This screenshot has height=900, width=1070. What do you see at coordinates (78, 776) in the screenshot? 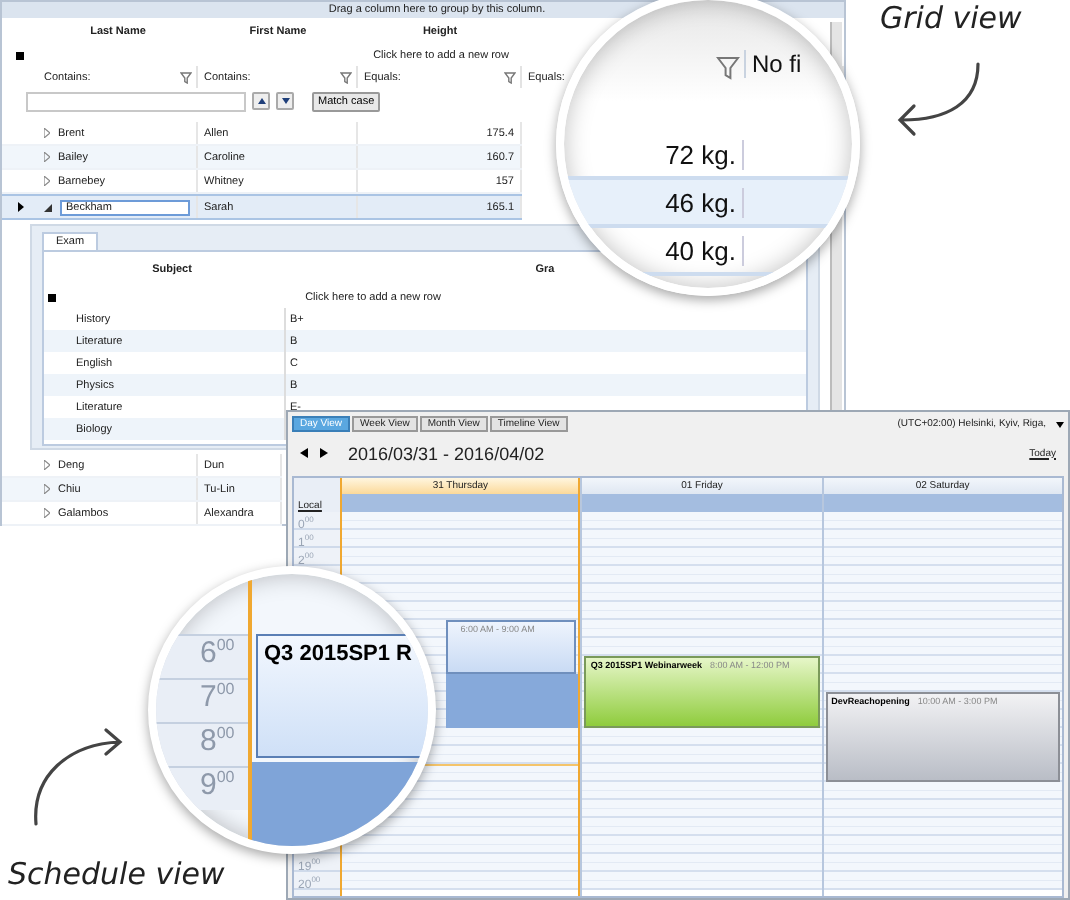
I see `arrow-icon` at bounding box center [78, 776].